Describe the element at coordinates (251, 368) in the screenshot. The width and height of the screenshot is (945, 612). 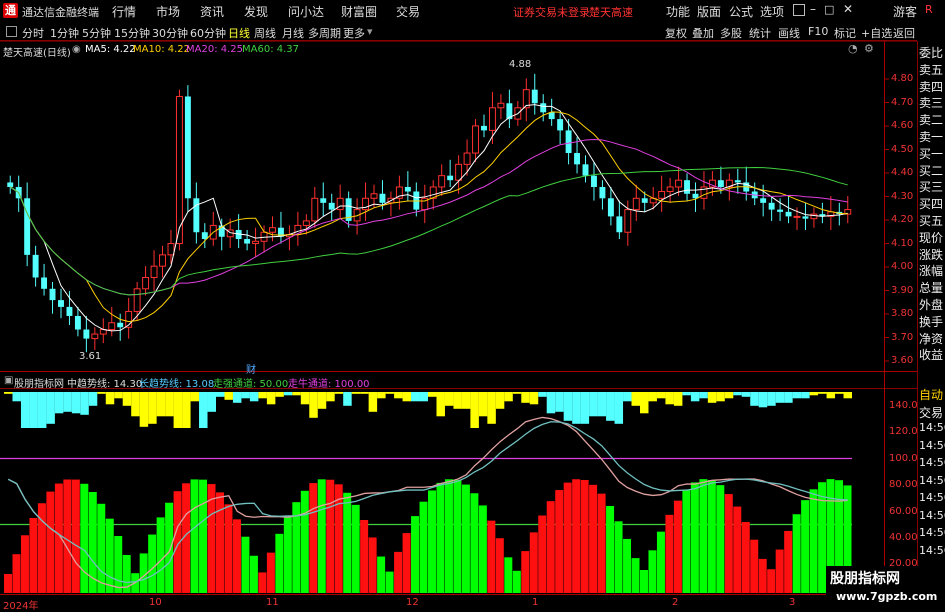
I see `finance-event-icon: 财` at that location.